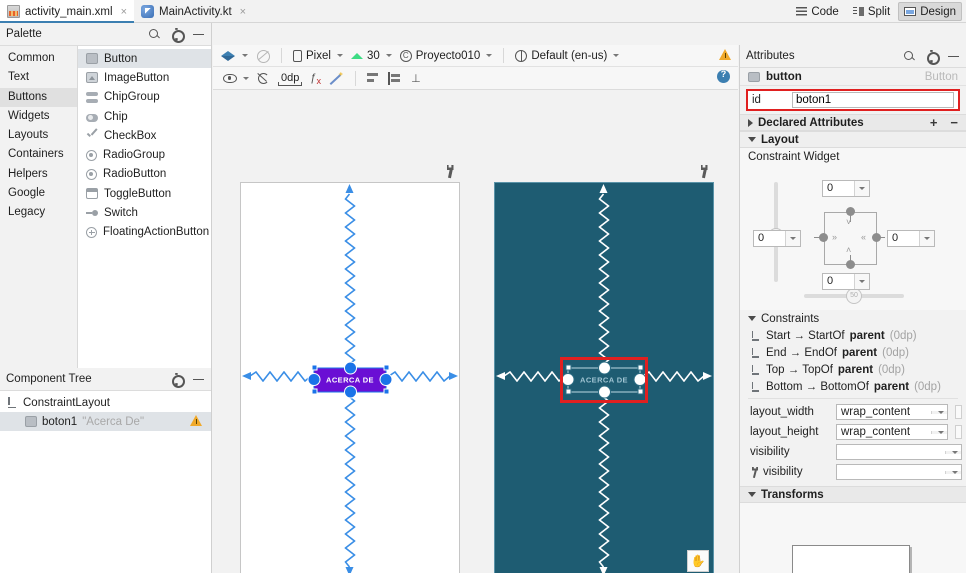  I want to click on palette-item-togglebutton: ToggleButton, so click(144, 193).